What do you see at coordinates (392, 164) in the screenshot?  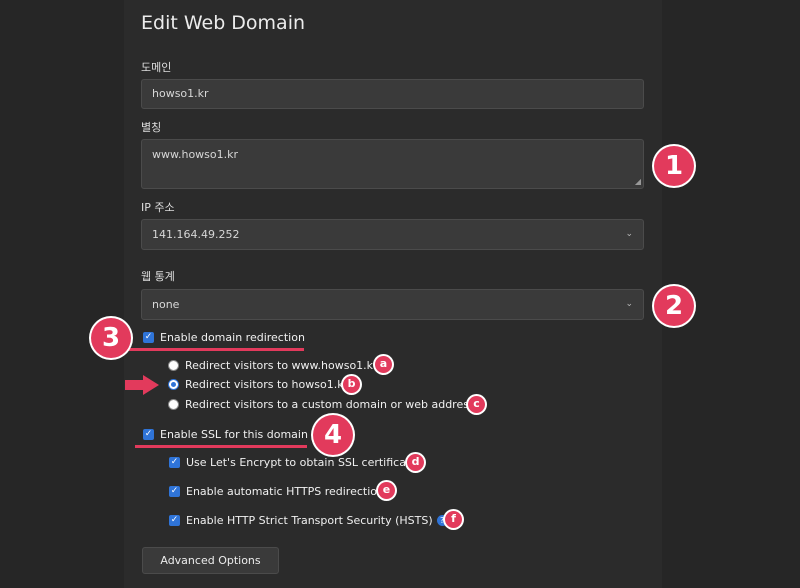 I see `alias-textarea: www.howso1.kr ◢` at bounding box center [392, 164].